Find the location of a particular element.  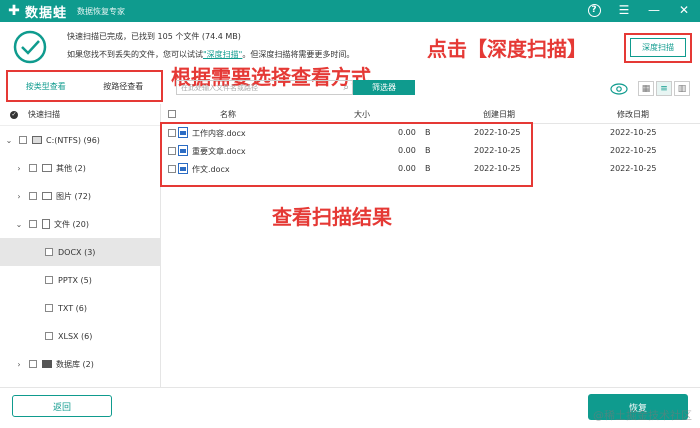

file-name: 作文.docx is located at coordinates (211, 169).